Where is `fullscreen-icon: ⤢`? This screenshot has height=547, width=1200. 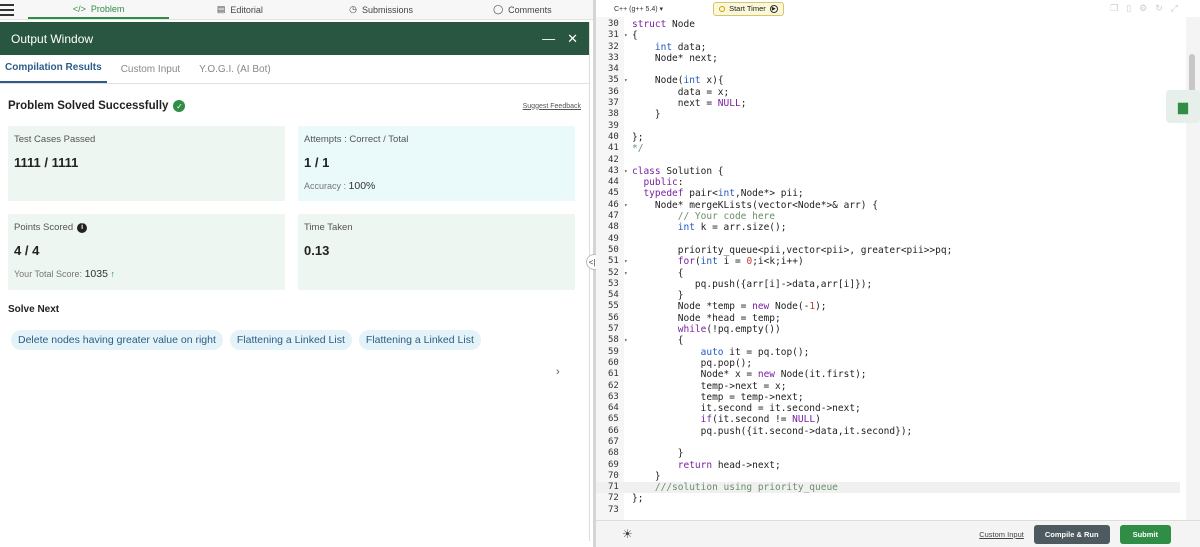
fullscreen-icon: ⤢ is located at coordinates (1174, 8).